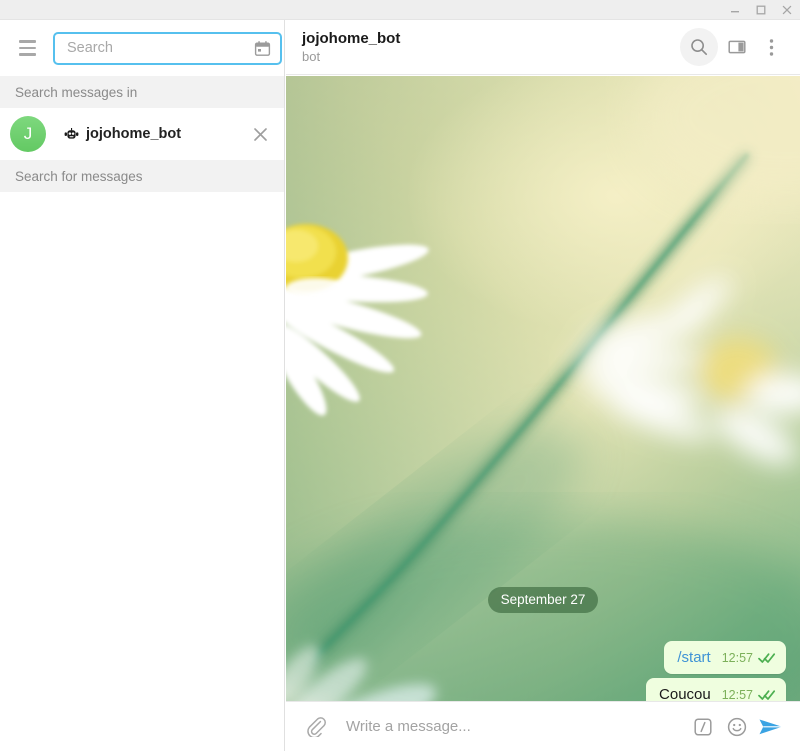  I want to click on peer-main: jojohome_bot, so click(157, 134).